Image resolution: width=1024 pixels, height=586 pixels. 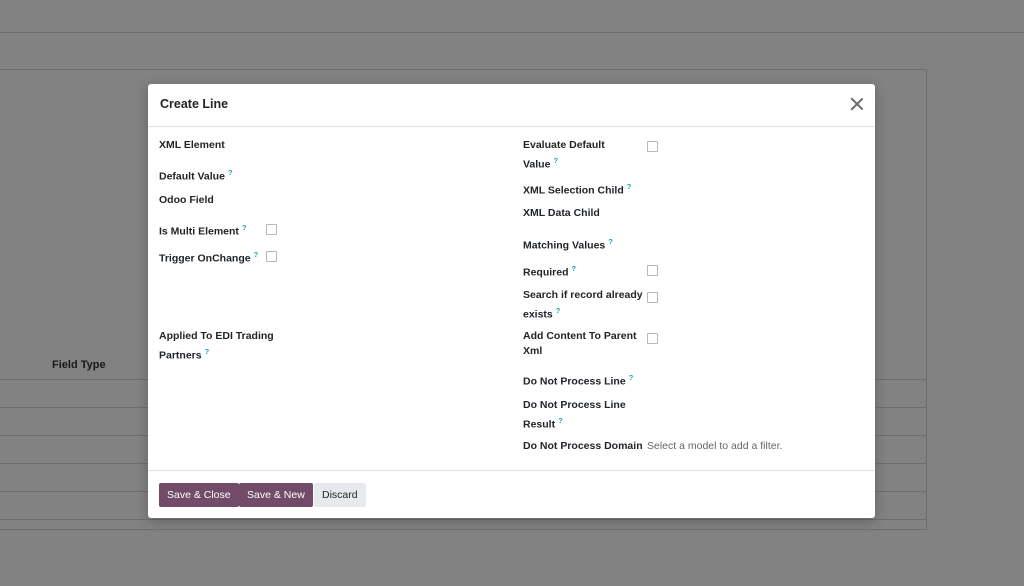 I want to click on field-label-do-not-process-line: Do Not Process Line?, so click(x=578, y=380).